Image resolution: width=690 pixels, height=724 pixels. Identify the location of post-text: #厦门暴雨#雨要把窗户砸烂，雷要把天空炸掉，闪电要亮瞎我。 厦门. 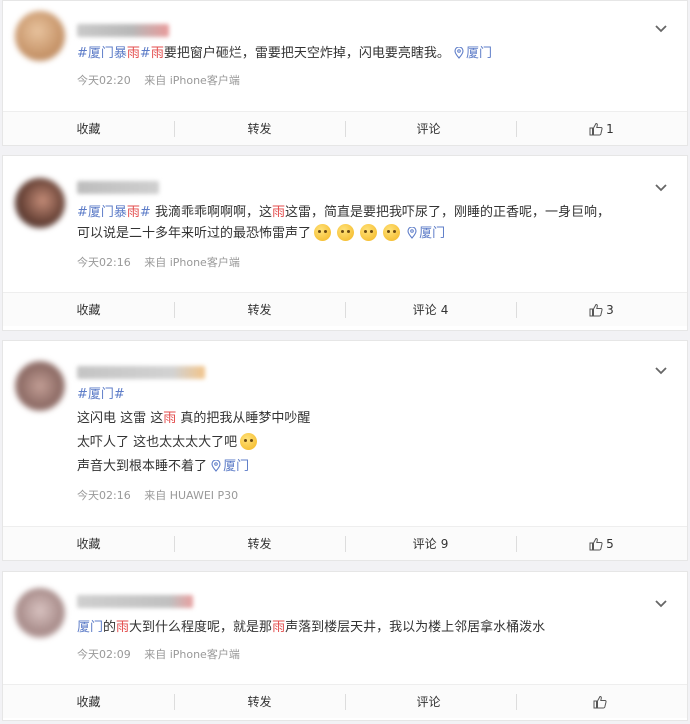
(367, 53).